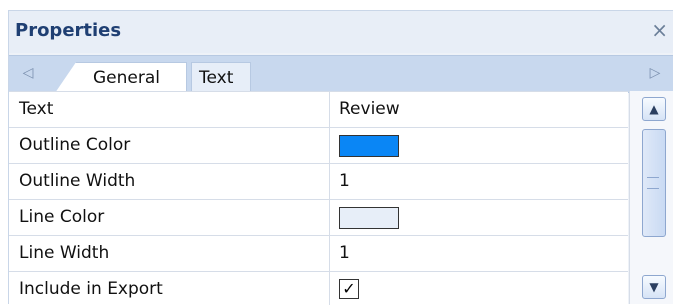 Image resolution: width=673 pixels, height=307 pixels. I want to click on property-name: Include in Export, so click(91, 289).